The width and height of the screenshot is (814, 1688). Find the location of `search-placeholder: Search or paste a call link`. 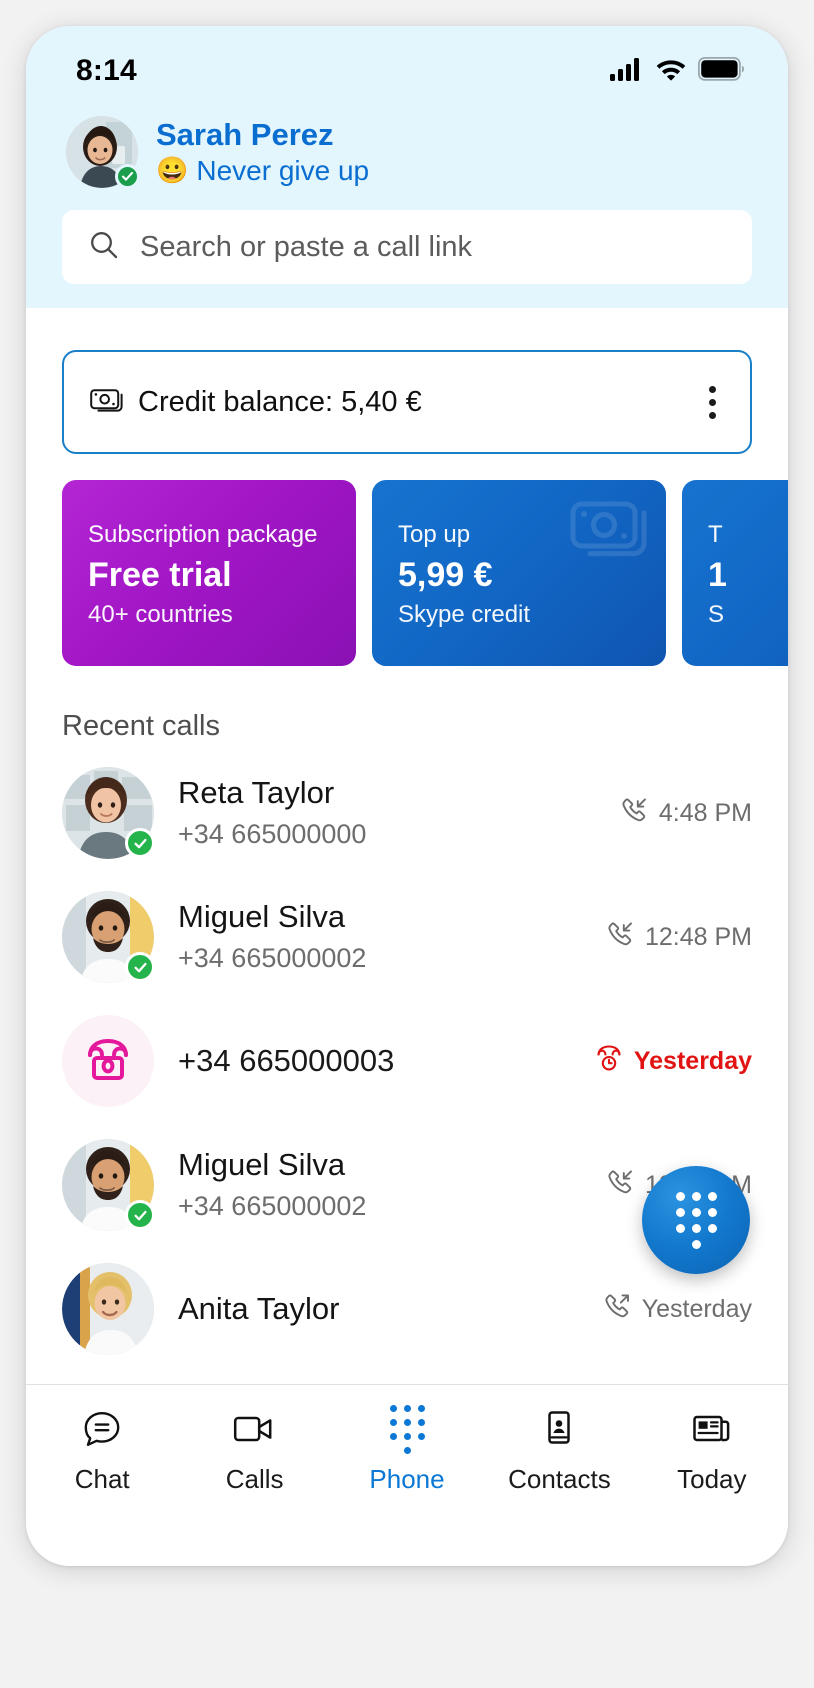

search-placeholder: Search or paste a call link is located at coordinates (306, 246).